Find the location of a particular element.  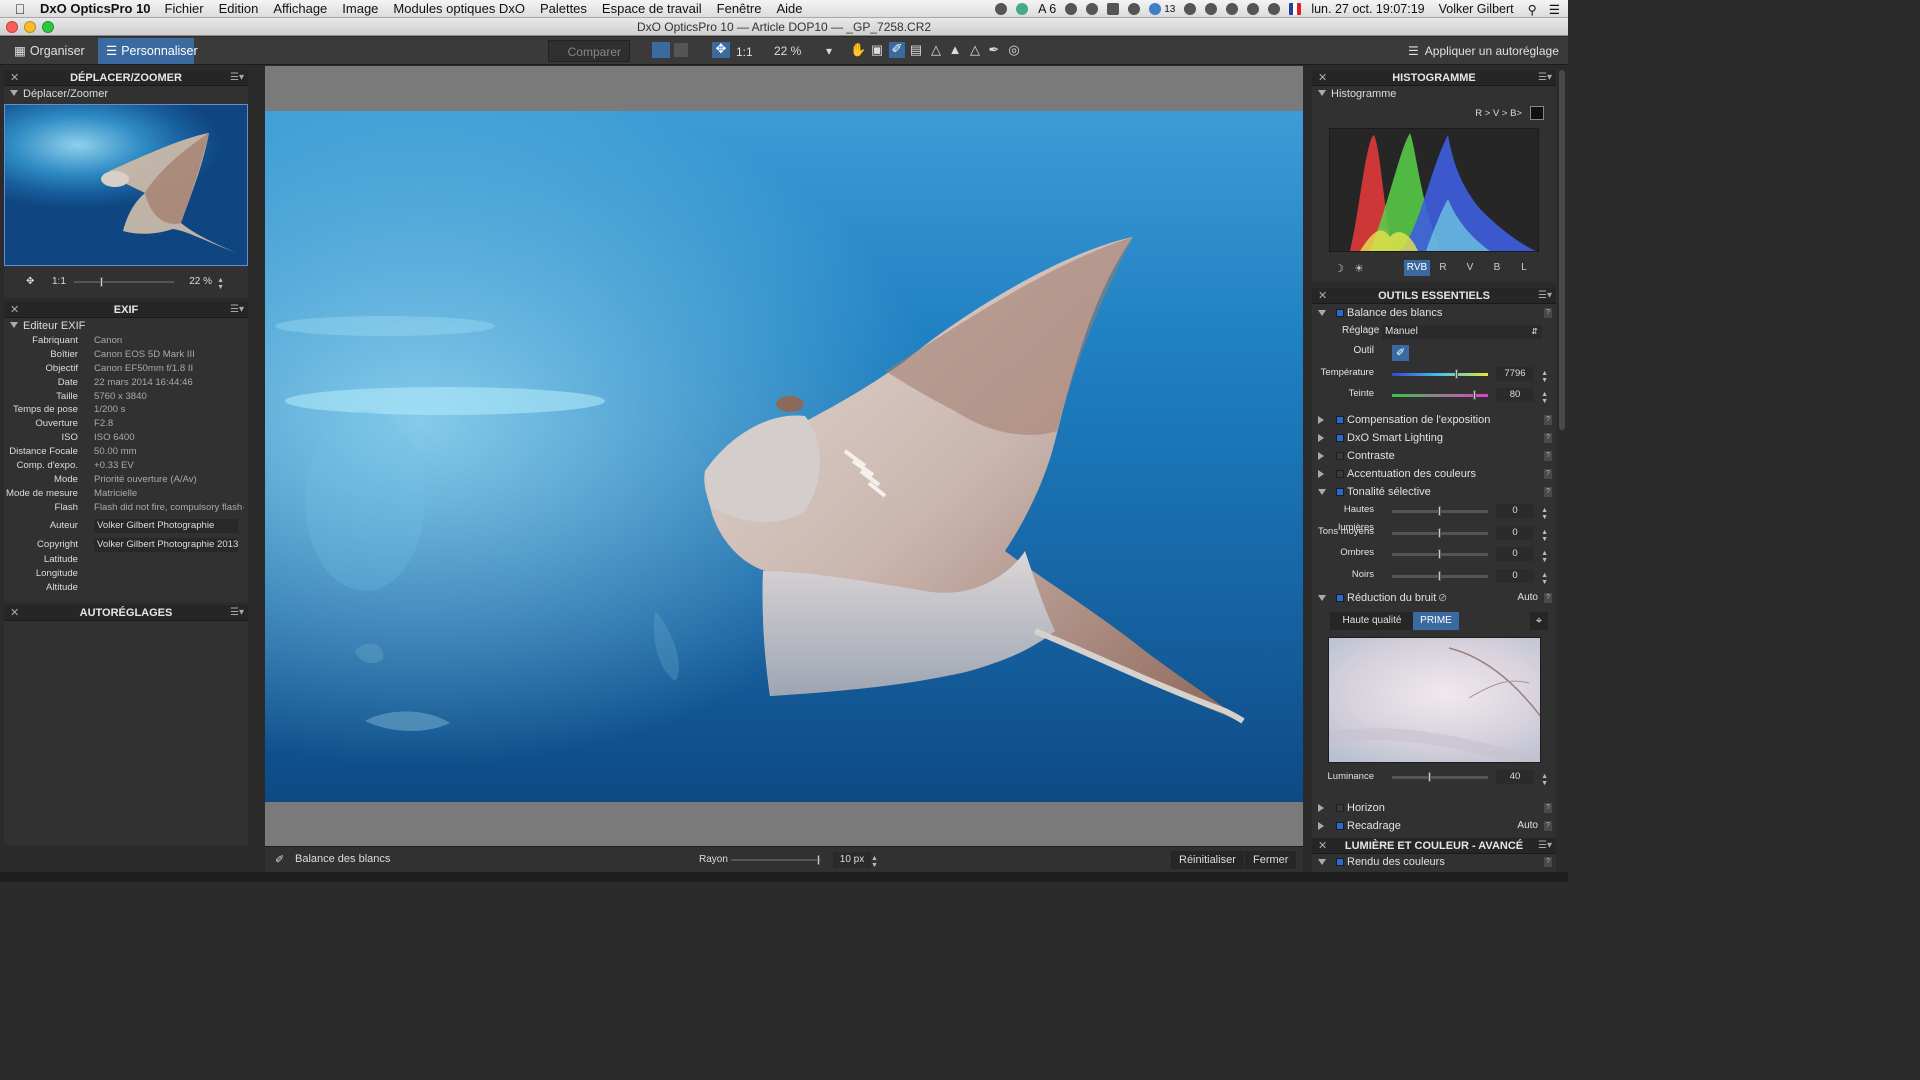

exif-value: 1/200 s is located at coordinates (169, 410).